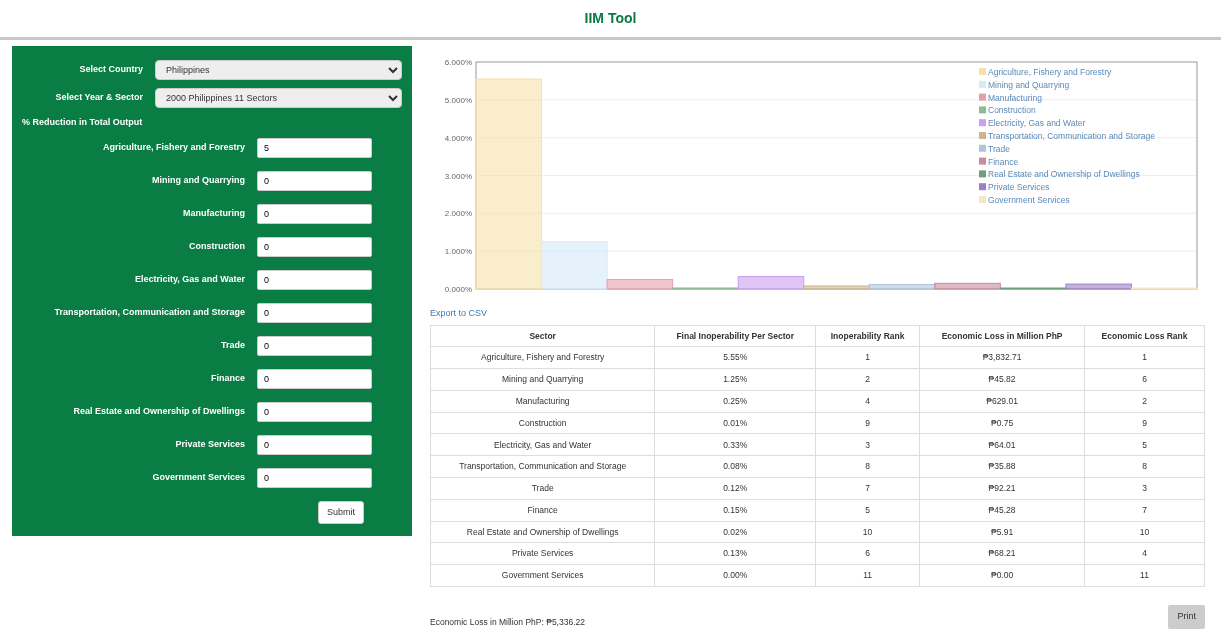 This screenshot has width=1221, height=639. What do you see at coordinates (867, 466) in the screenshot?
I see `table-cell: 8` at bounding box center [867, 466].